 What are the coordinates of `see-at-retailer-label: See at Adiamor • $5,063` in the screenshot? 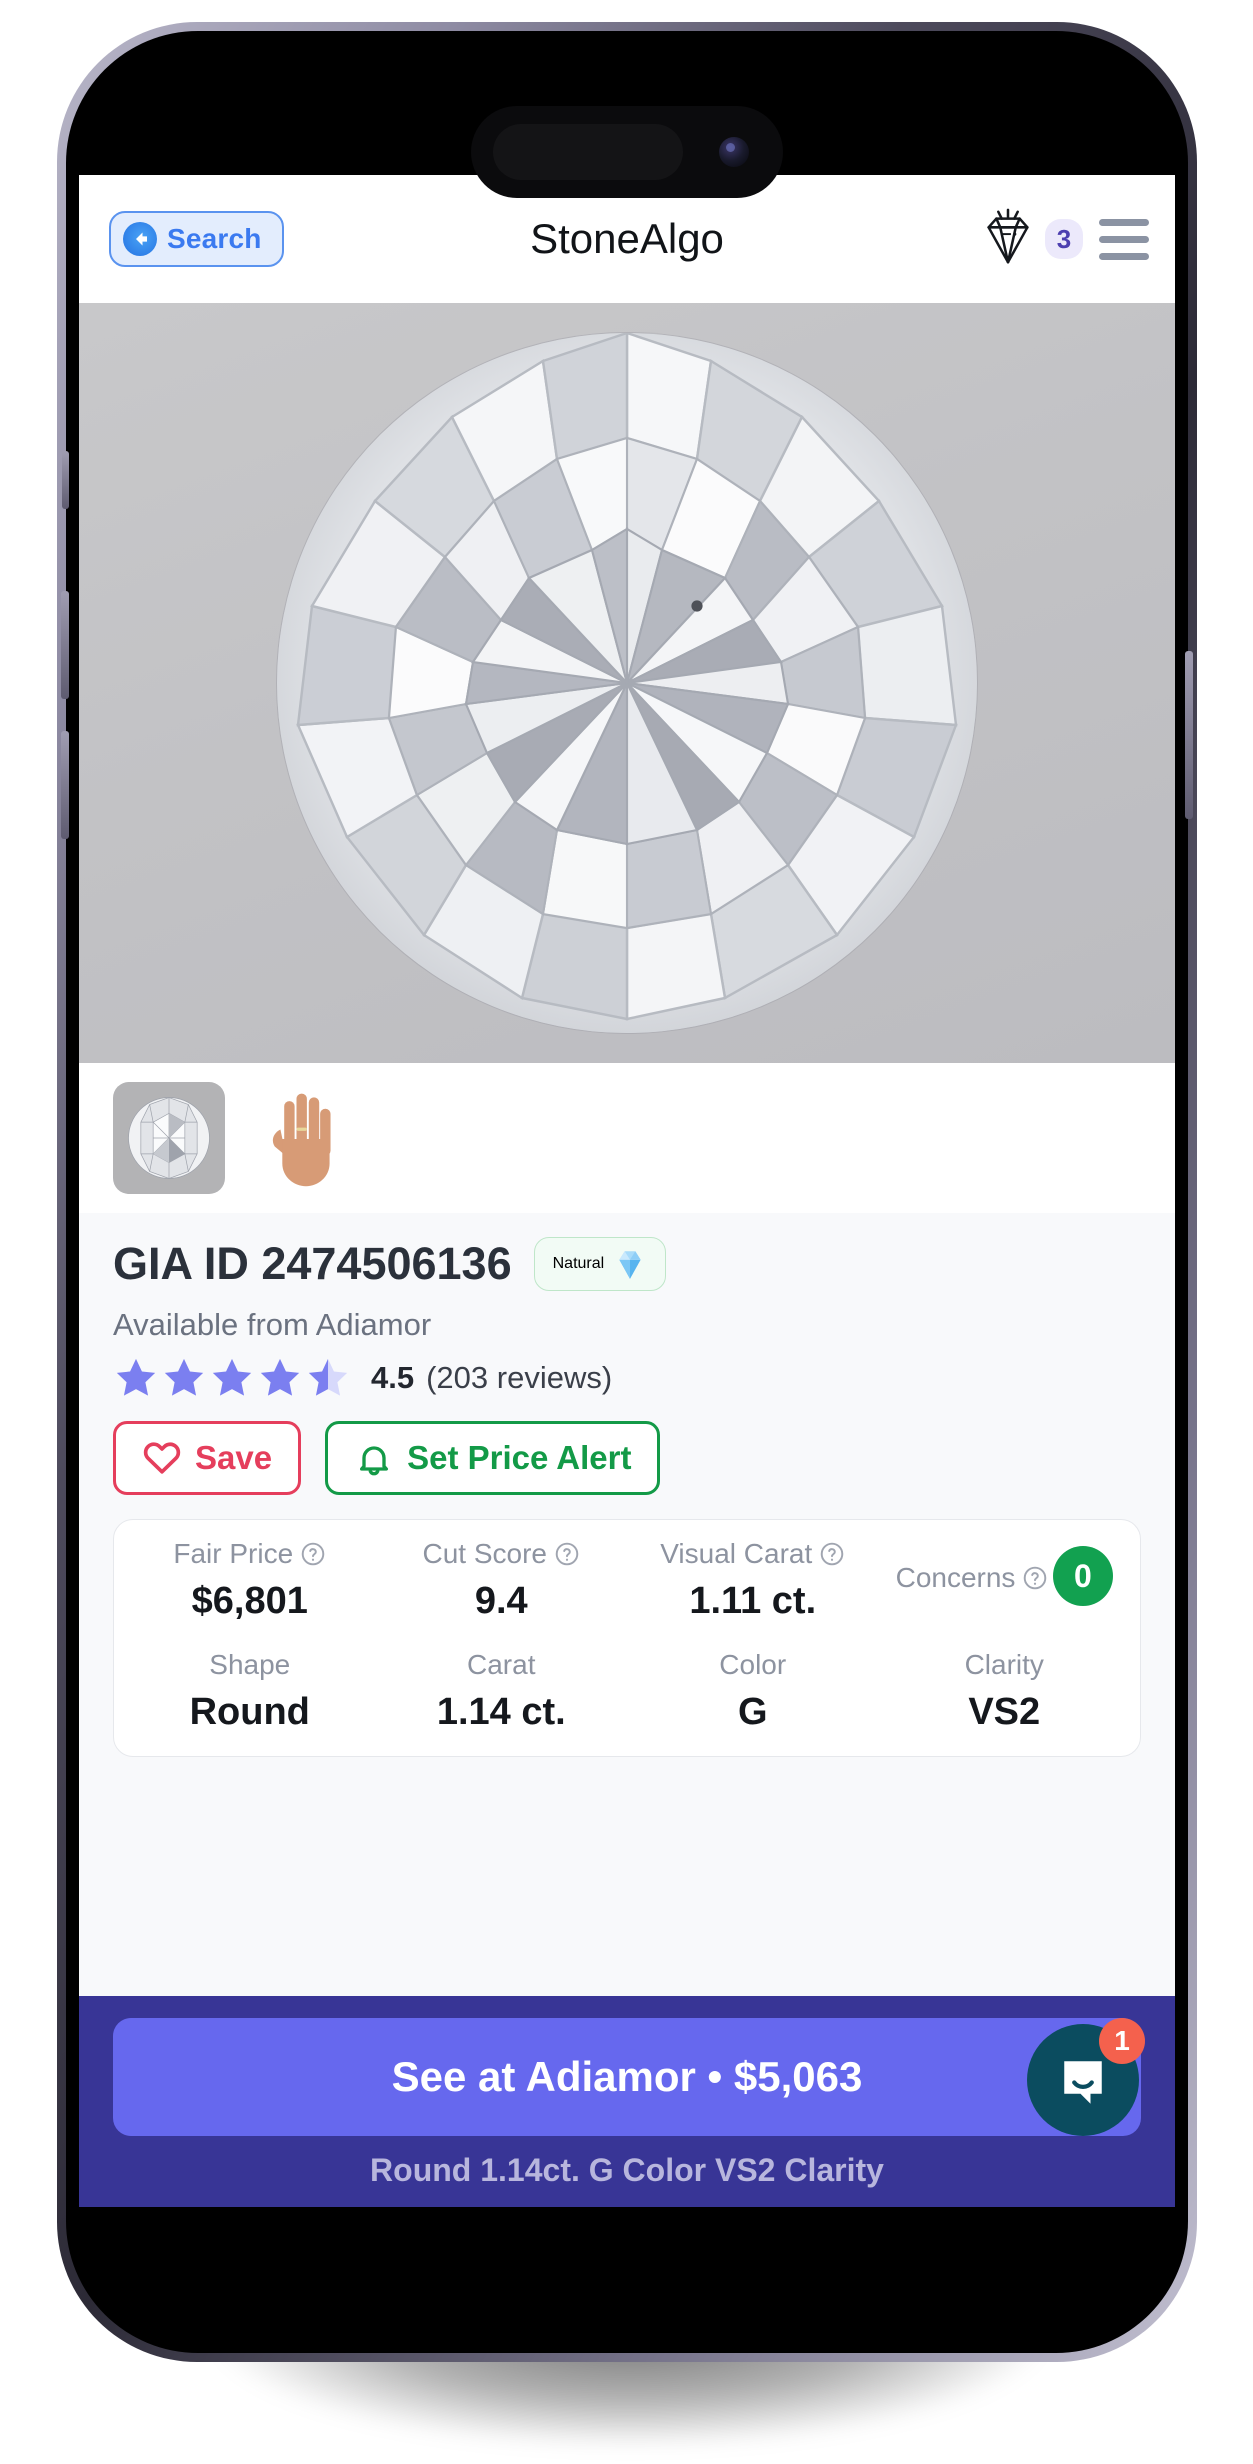 It's located at (627, 2076).